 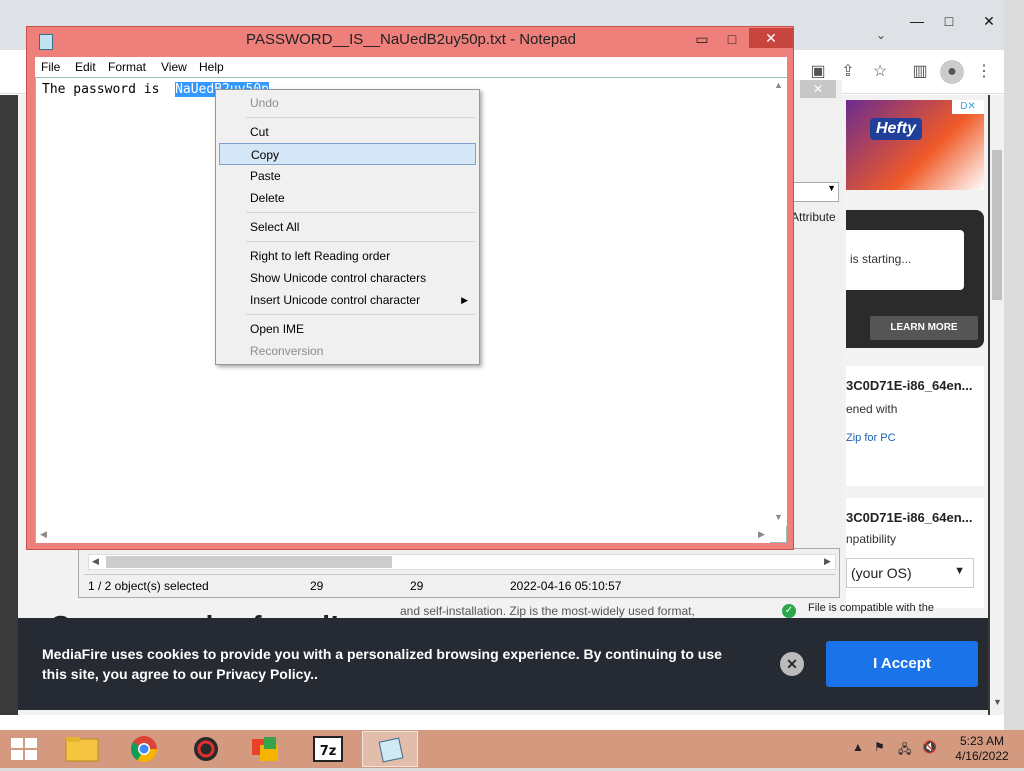 I want to click on attribute-column-header: Attribute, so click(x=813, y=217).